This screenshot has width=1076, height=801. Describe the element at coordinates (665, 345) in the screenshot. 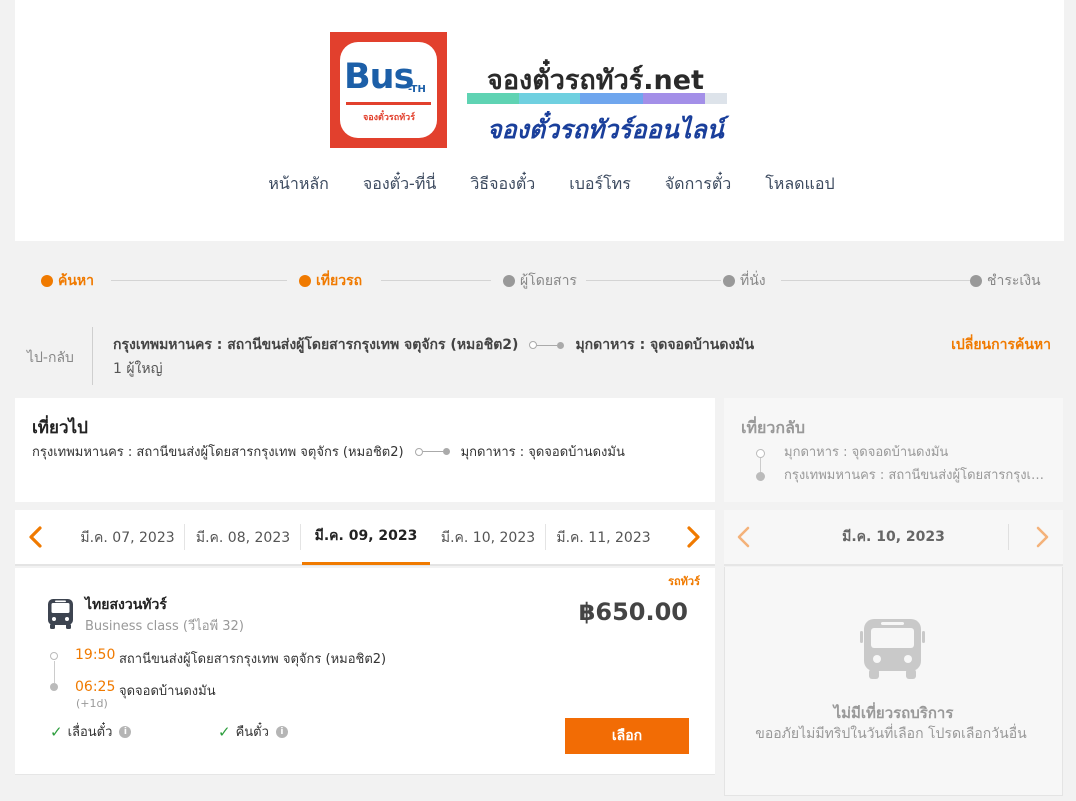

I see `summary-destination: มุกดาหาร : จุดจอดบ้านดงมัน` at that location.